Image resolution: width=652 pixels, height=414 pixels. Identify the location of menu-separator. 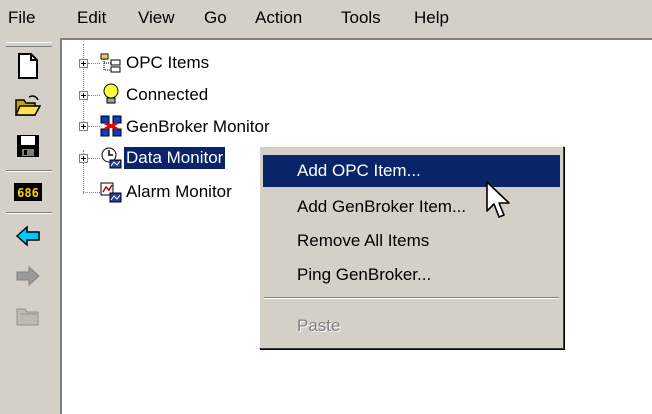
(411, 298).